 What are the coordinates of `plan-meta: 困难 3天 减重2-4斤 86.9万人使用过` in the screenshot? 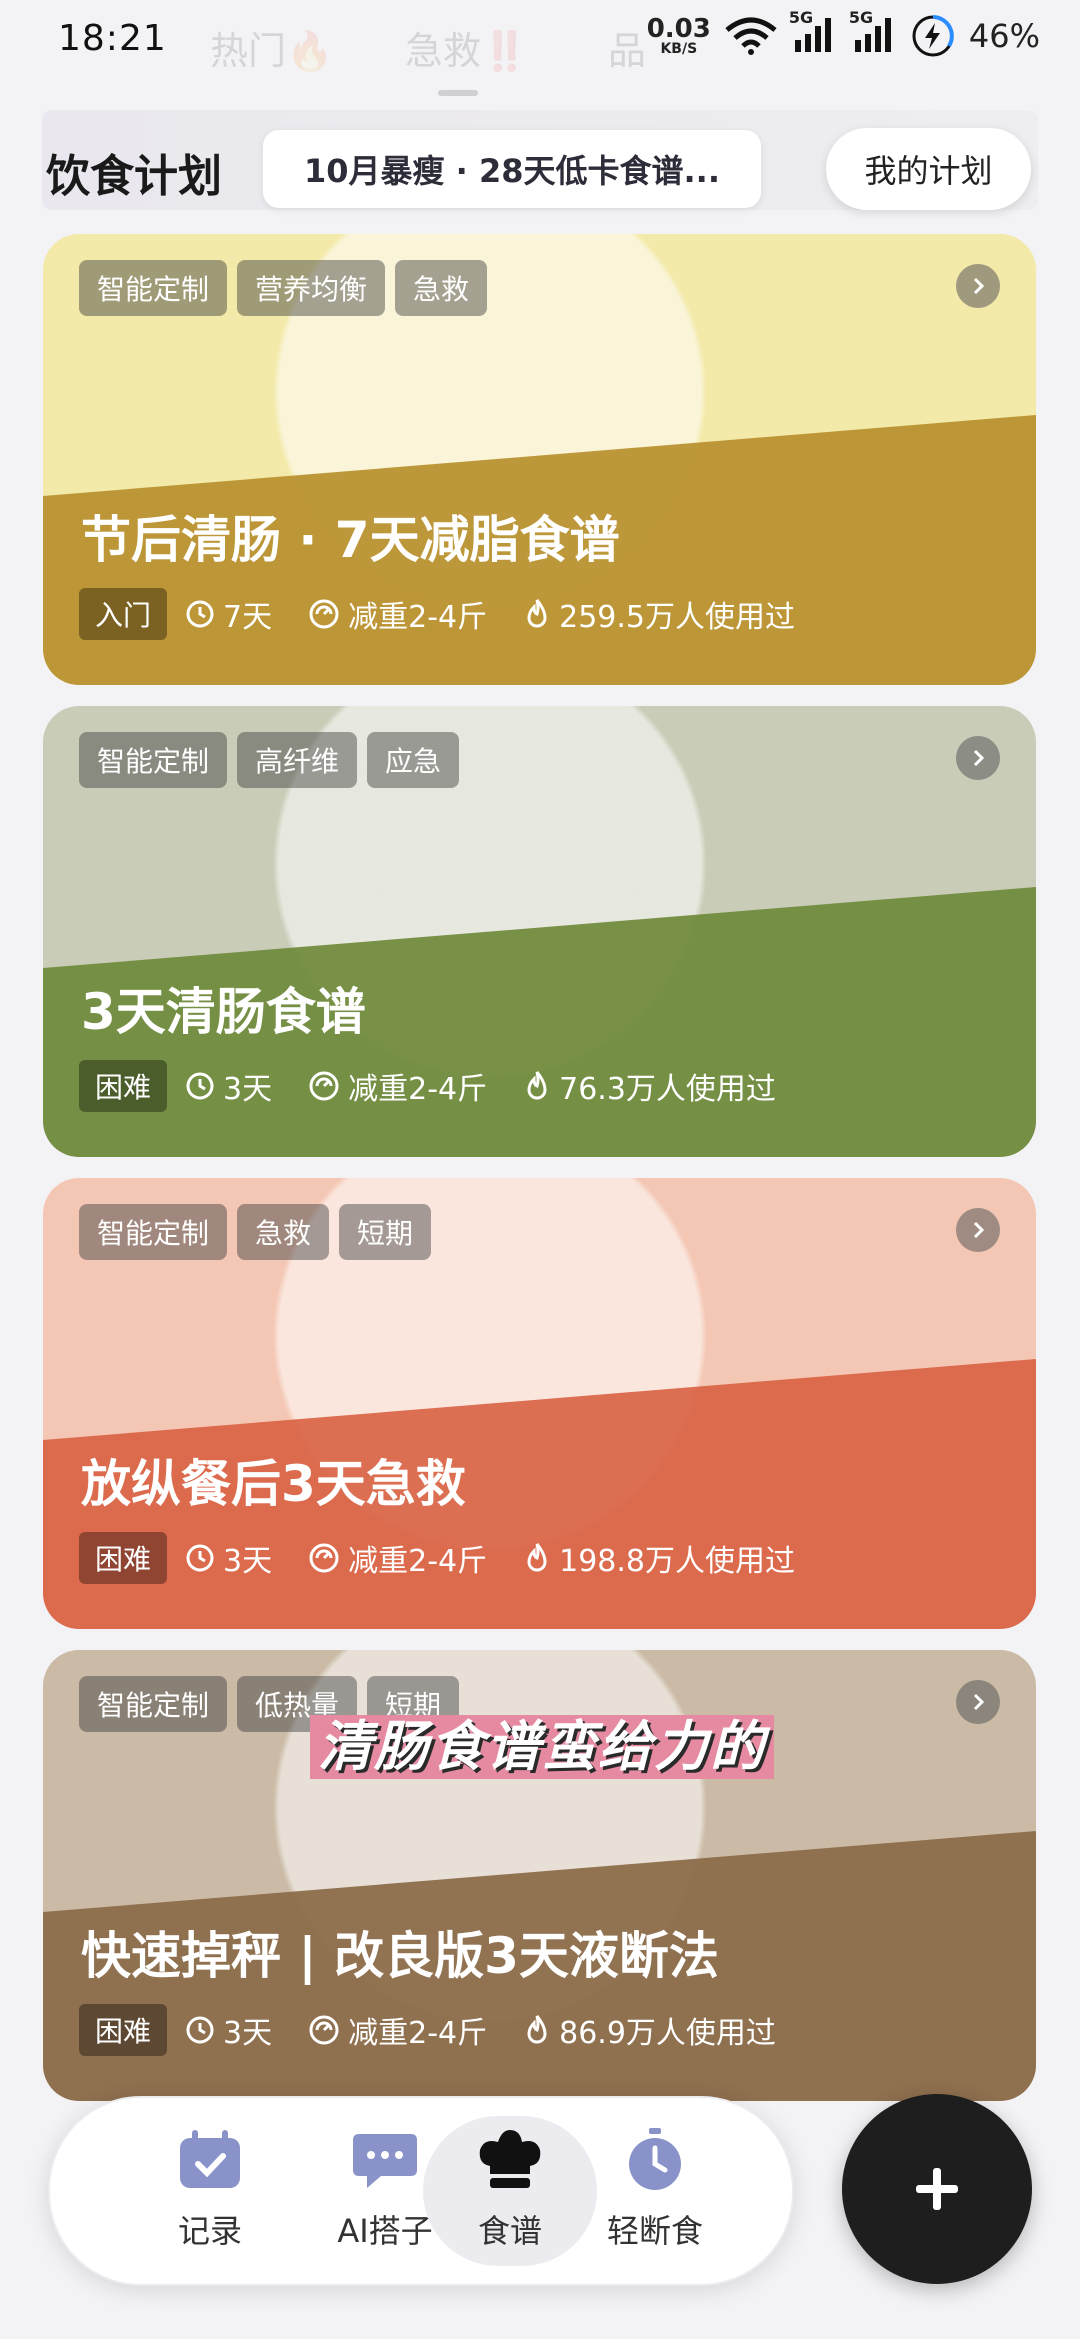 It's located at (445, 2030).